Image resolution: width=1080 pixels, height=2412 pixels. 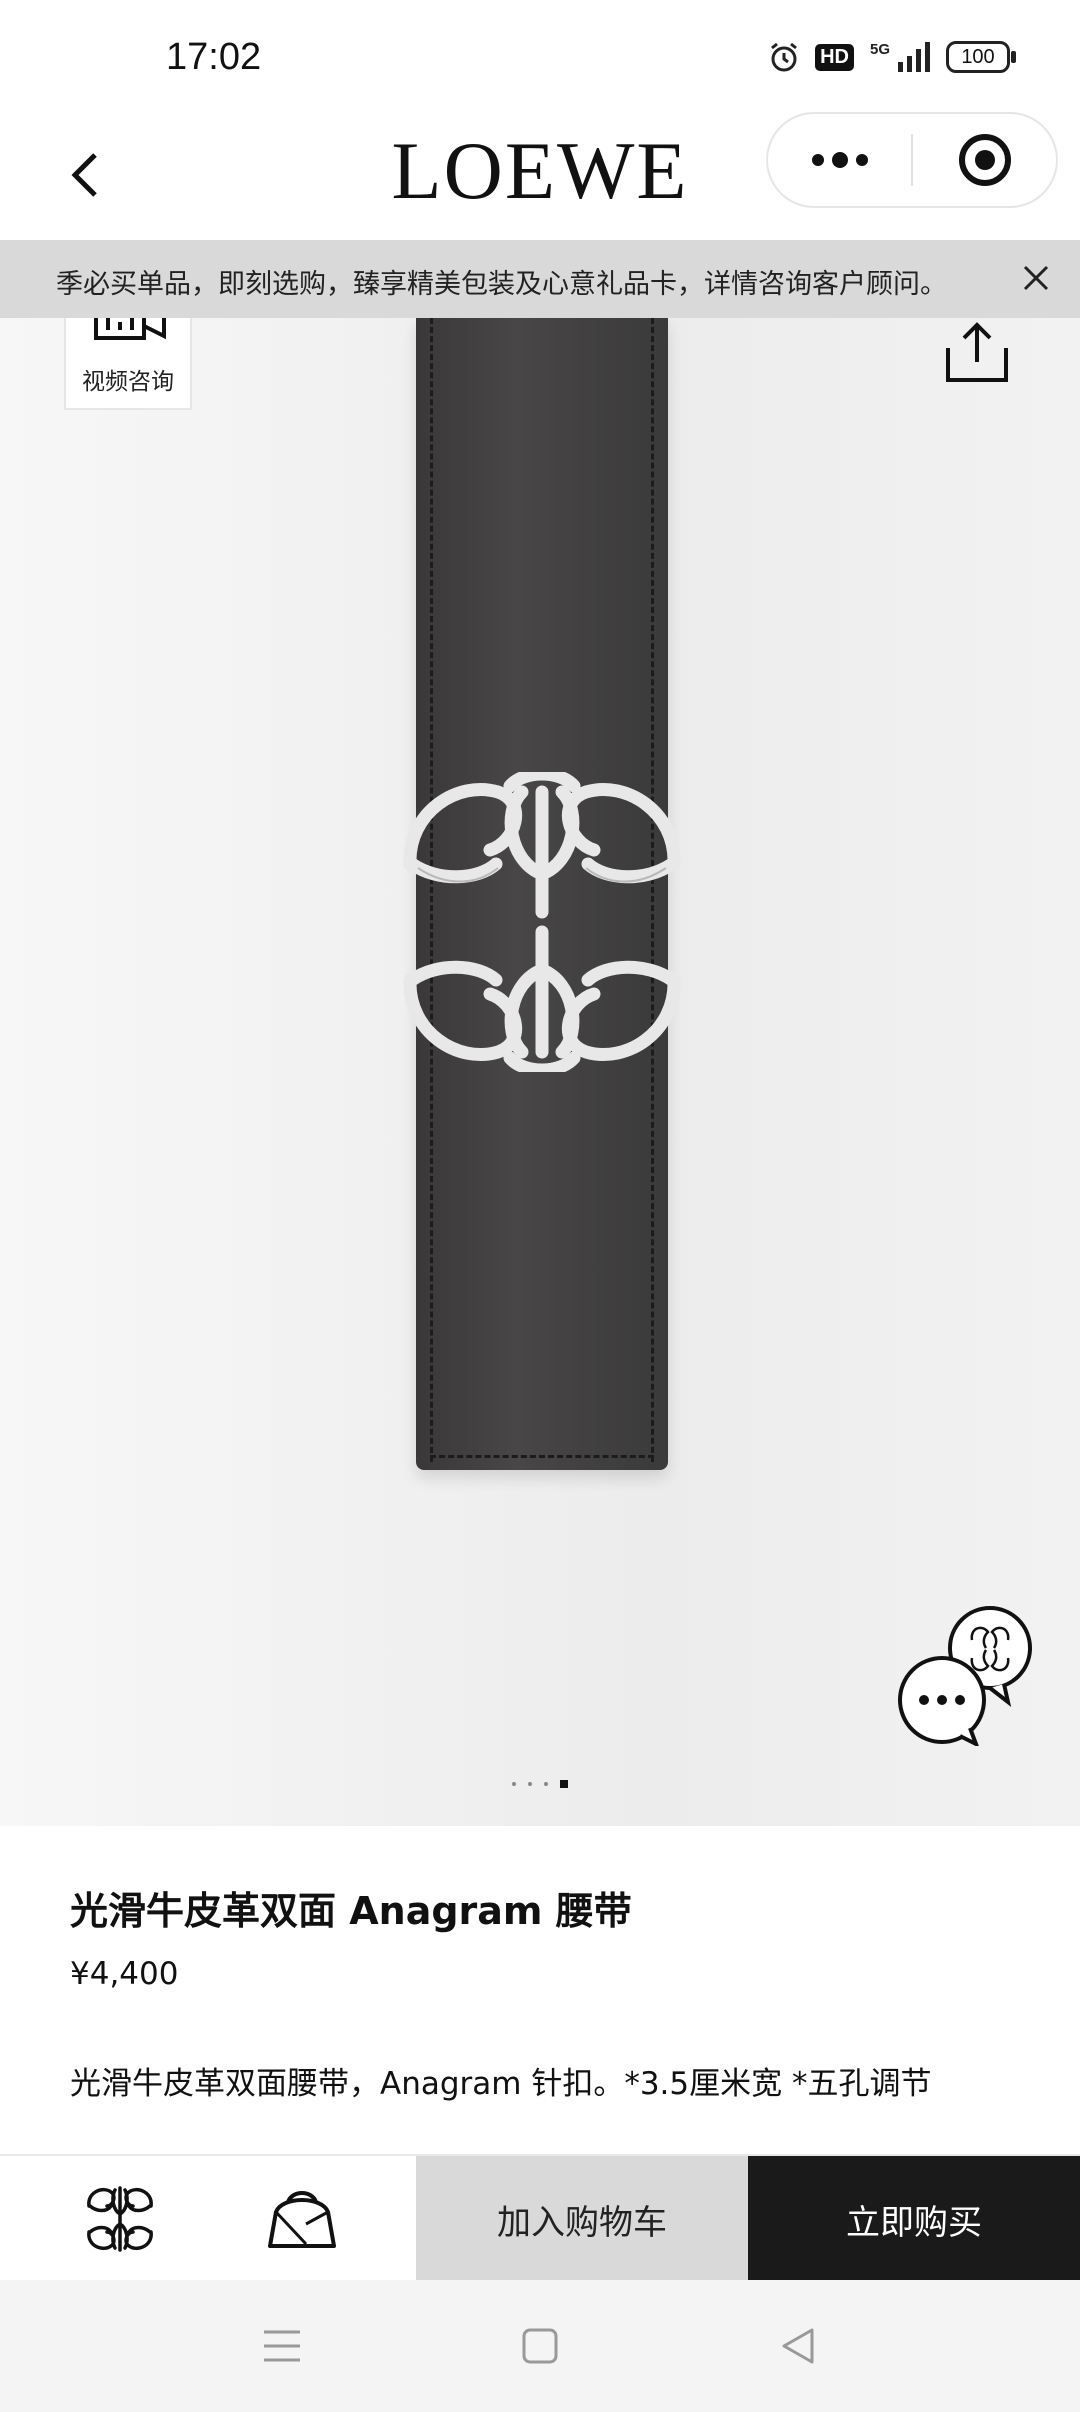 I want to click on shopping-bag-button, so click(x=302, y=2219).